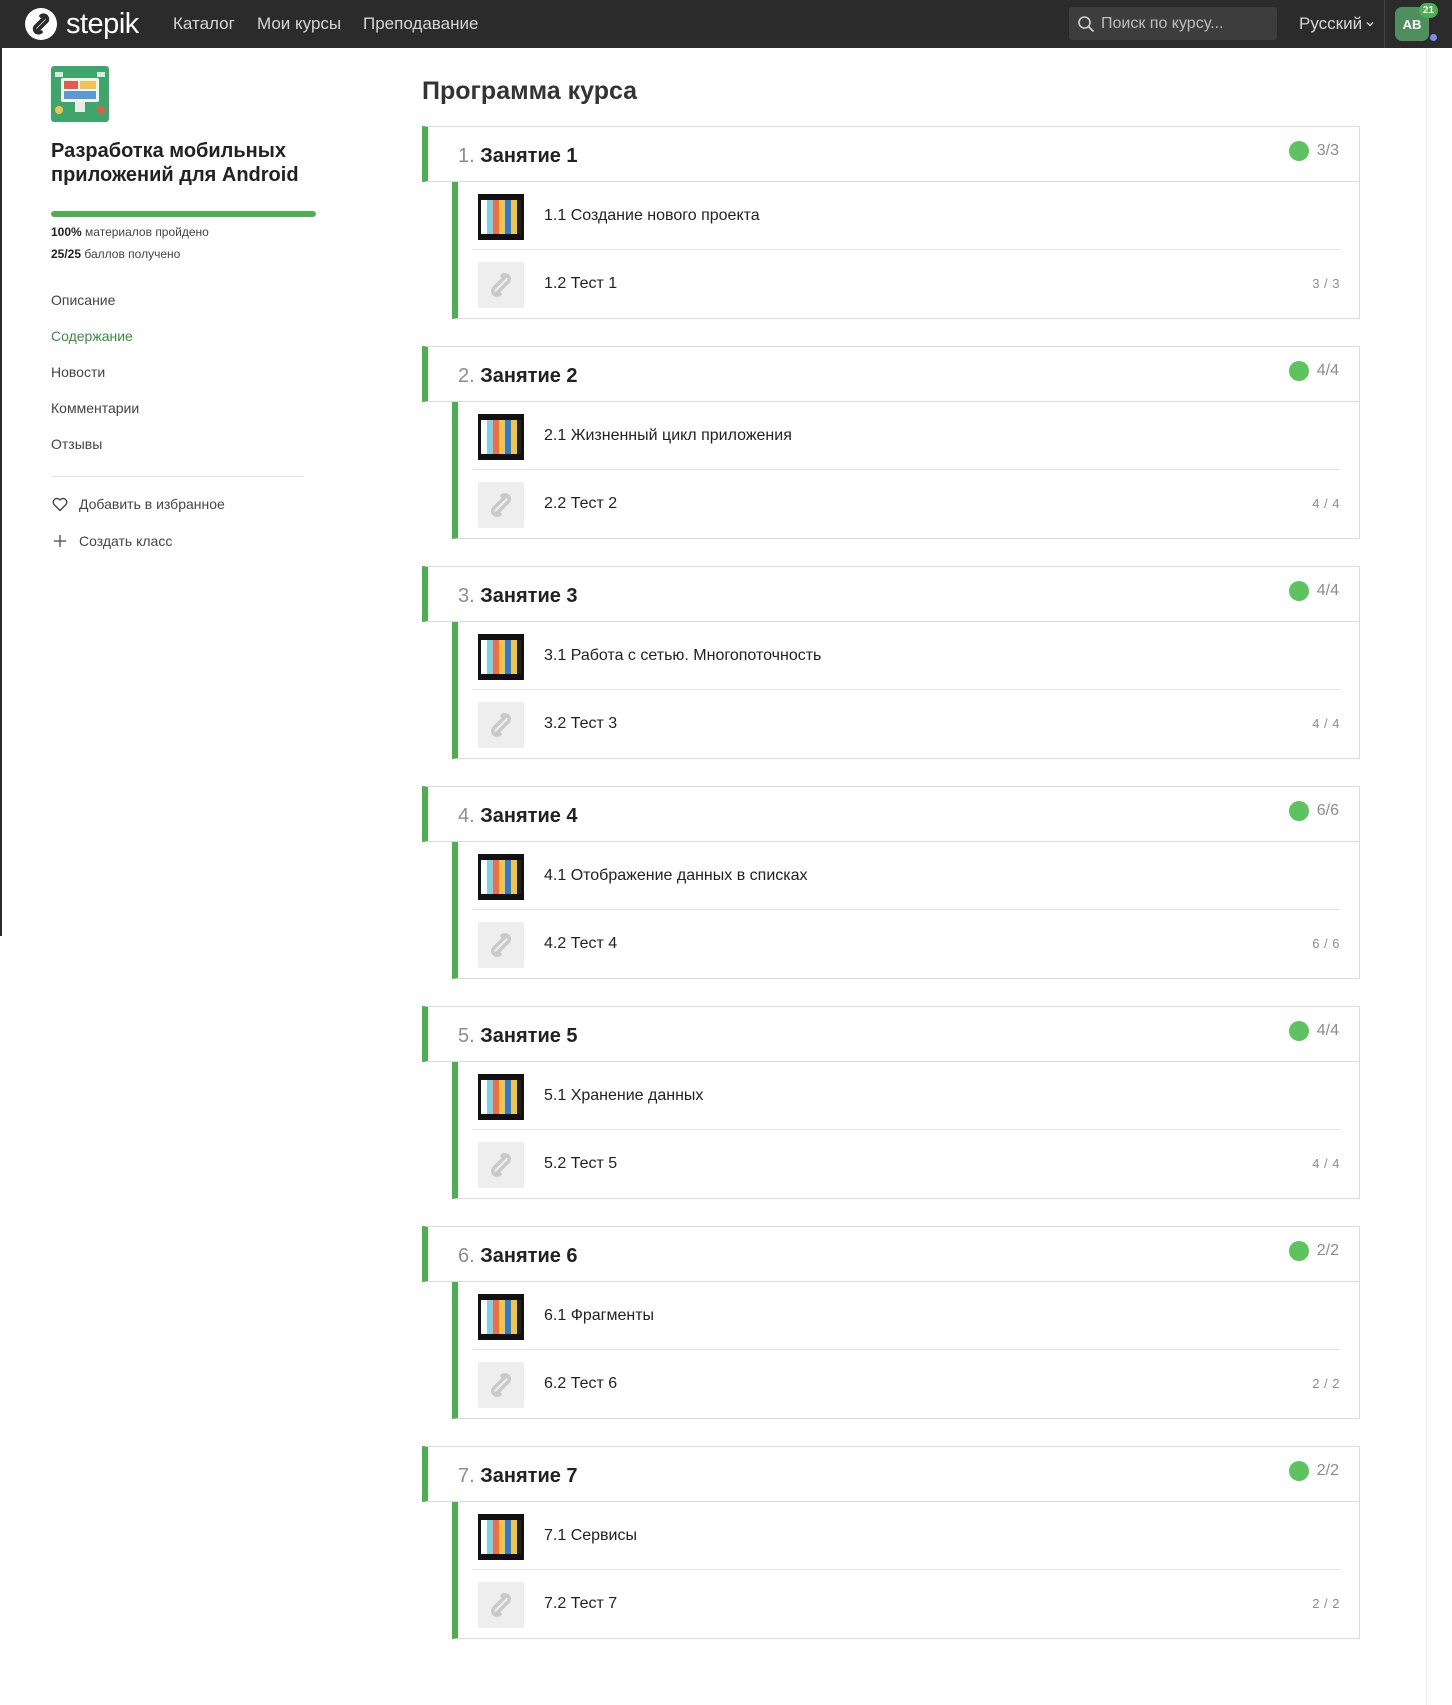 The image size is (1452, 1705). Describe the element at coordinates (92, 336) in the screenshot. I see `sidebar-item-content: Содержание` at that location.